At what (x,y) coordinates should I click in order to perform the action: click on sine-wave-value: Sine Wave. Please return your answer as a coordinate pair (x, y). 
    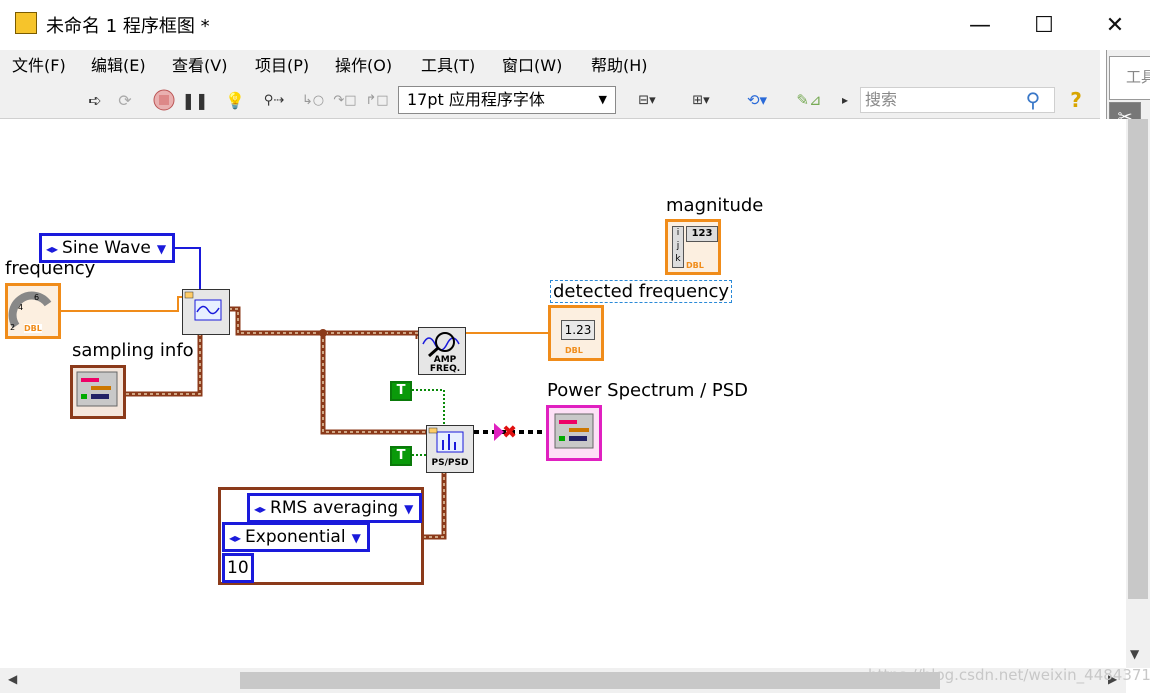
    Looking at the image, I should click on (106, 248).